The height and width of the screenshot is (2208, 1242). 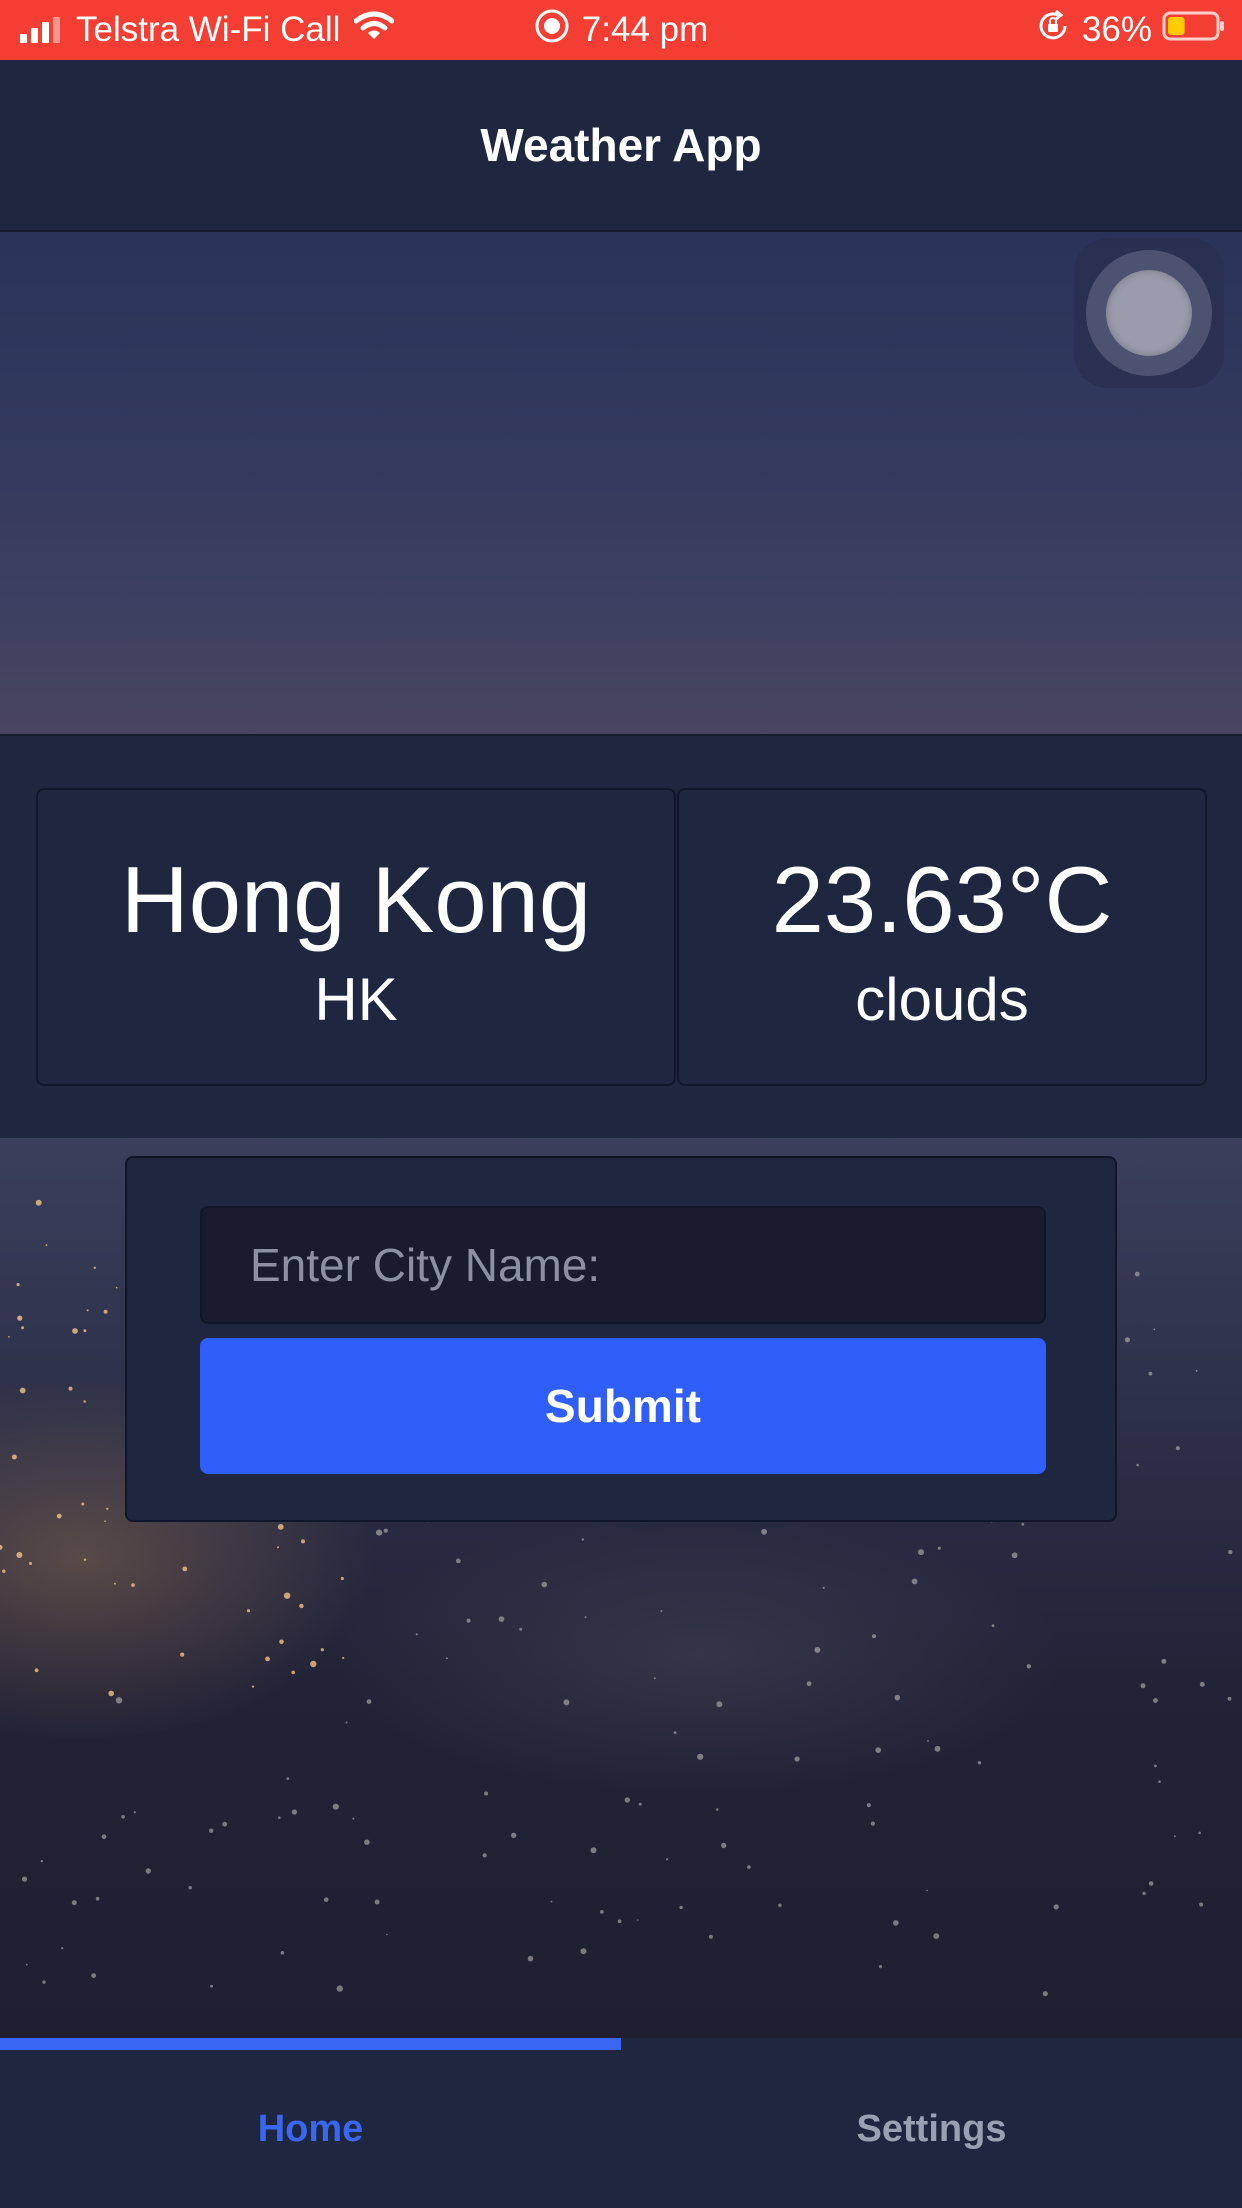 I want to click on assistive-touch-button, so click(x=1149, y=313).